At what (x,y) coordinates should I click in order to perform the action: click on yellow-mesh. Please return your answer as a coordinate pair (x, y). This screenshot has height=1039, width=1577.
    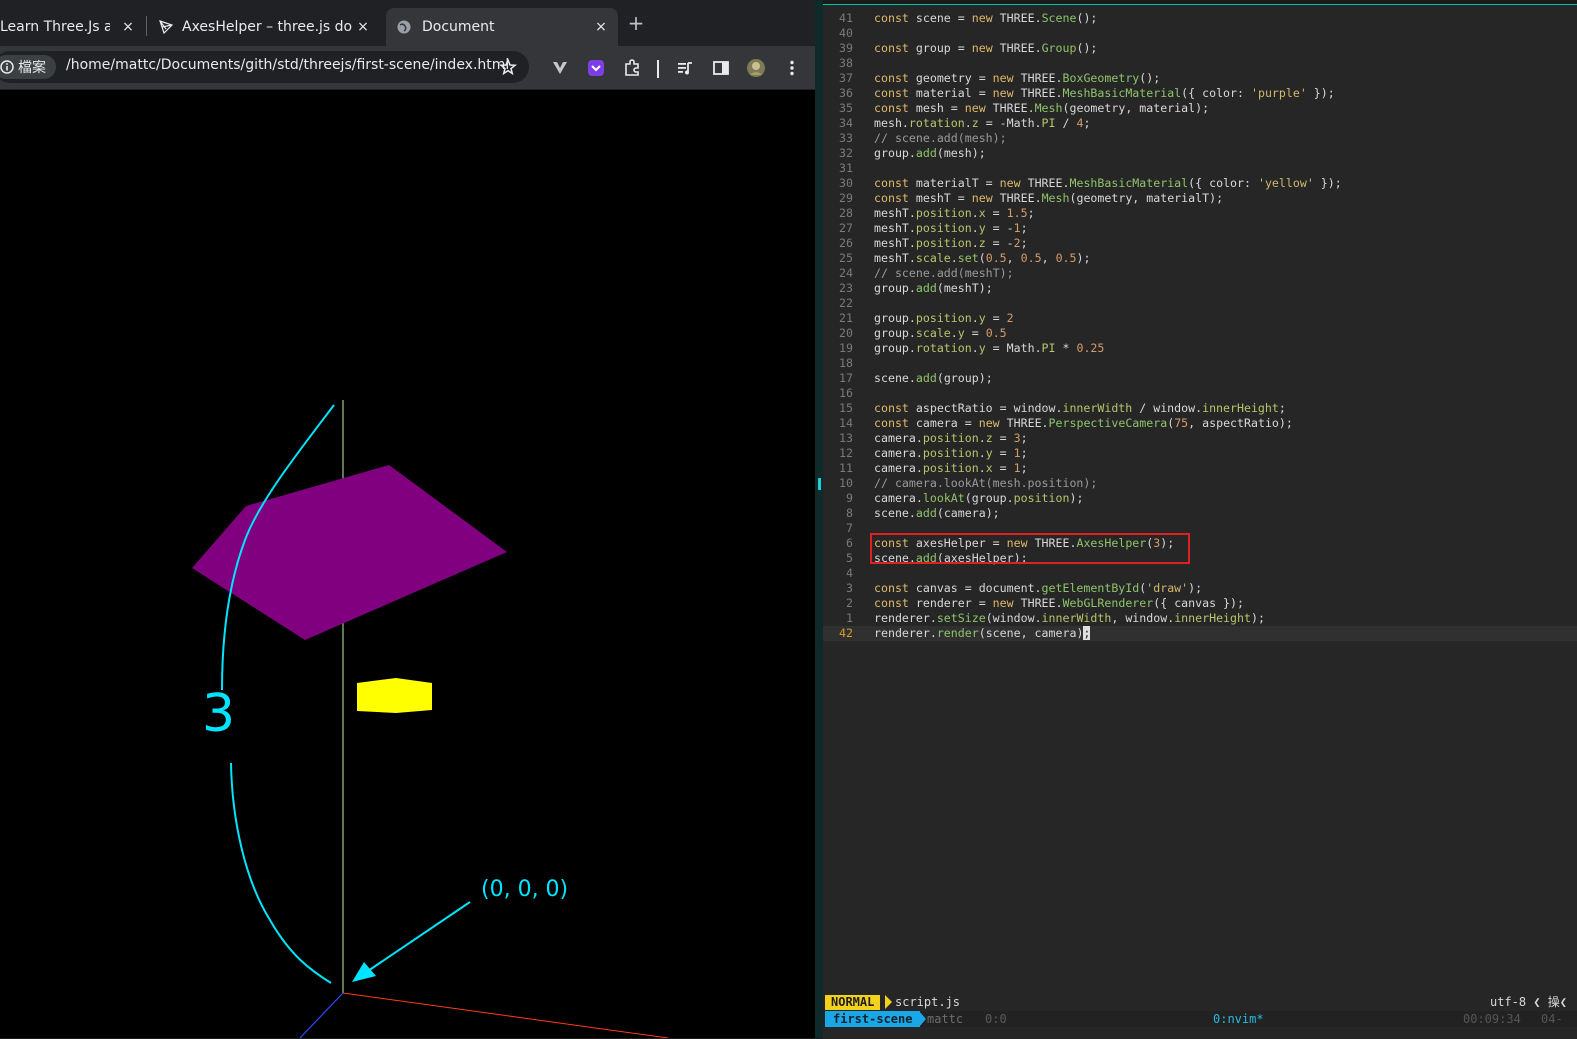
    Looking at the image, I should click on (394, 695).